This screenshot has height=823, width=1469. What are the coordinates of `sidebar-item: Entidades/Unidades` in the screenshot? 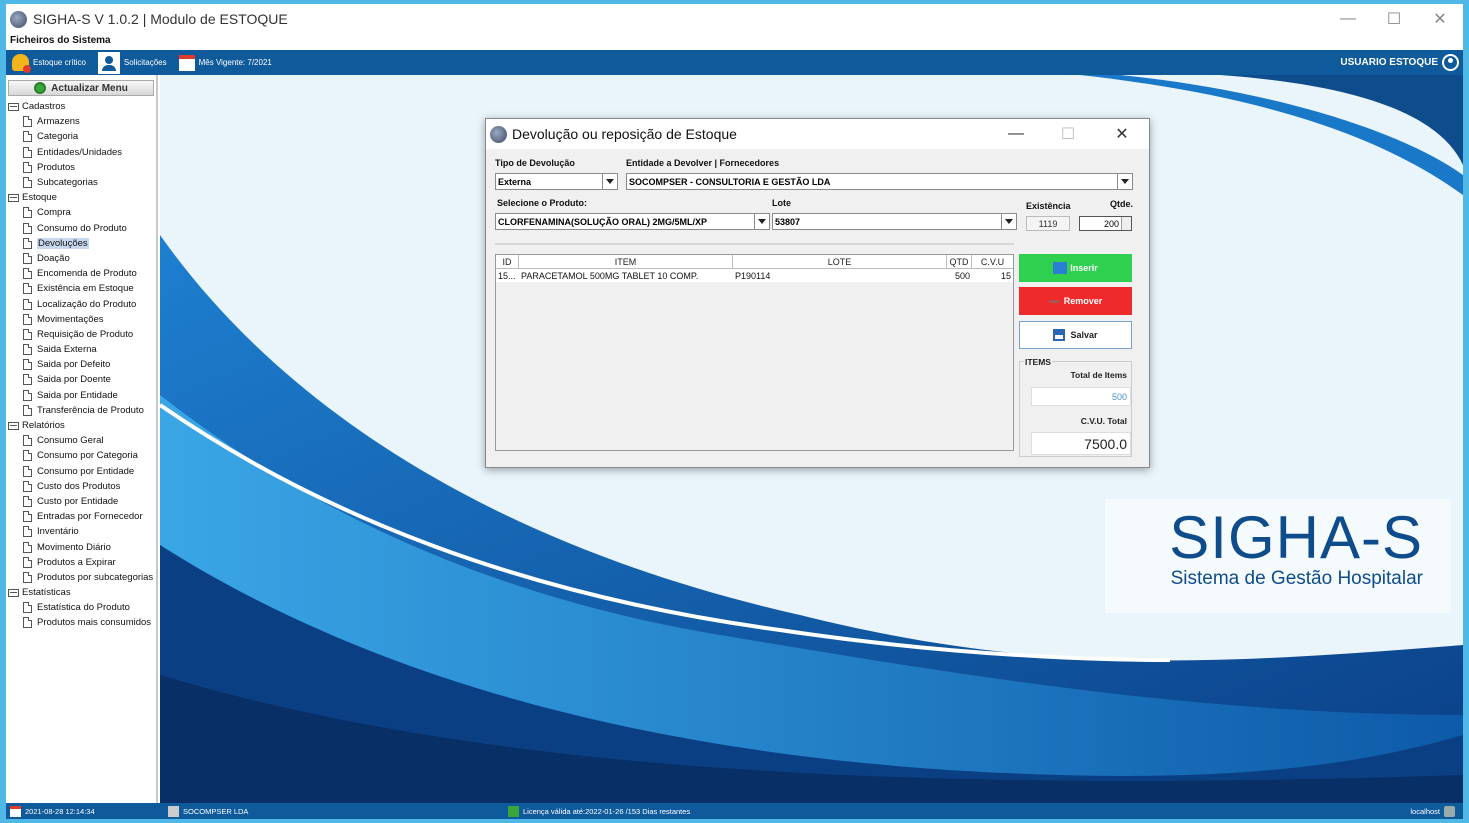 It's located at (81, 152).